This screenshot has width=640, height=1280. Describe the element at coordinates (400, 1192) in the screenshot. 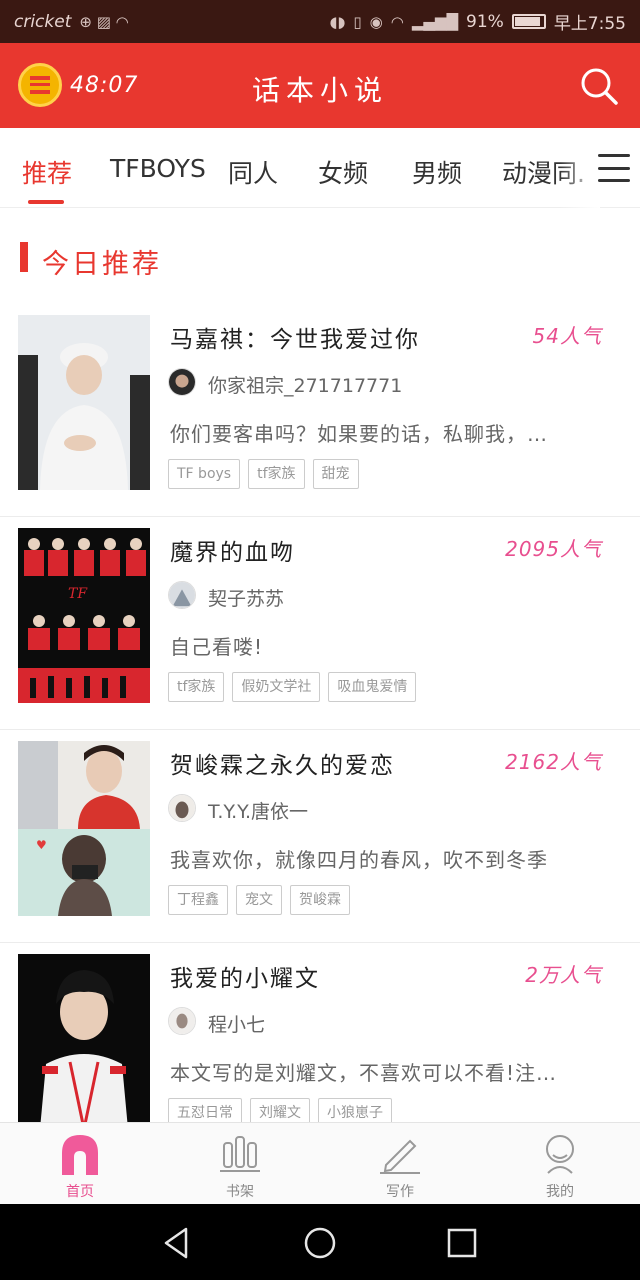

I see `nav-label: 写作` at that location.